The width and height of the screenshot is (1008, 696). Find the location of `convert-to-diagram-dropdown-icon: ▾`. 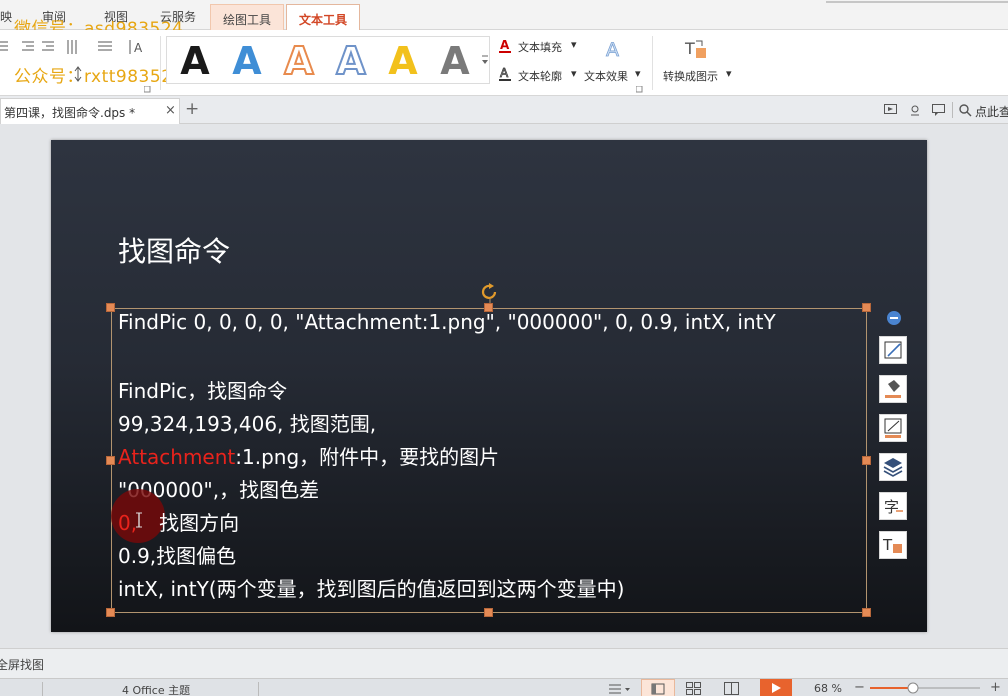

convert-to-diagram-dropdown-icon: ▾ is located at coordinates (729, 73).